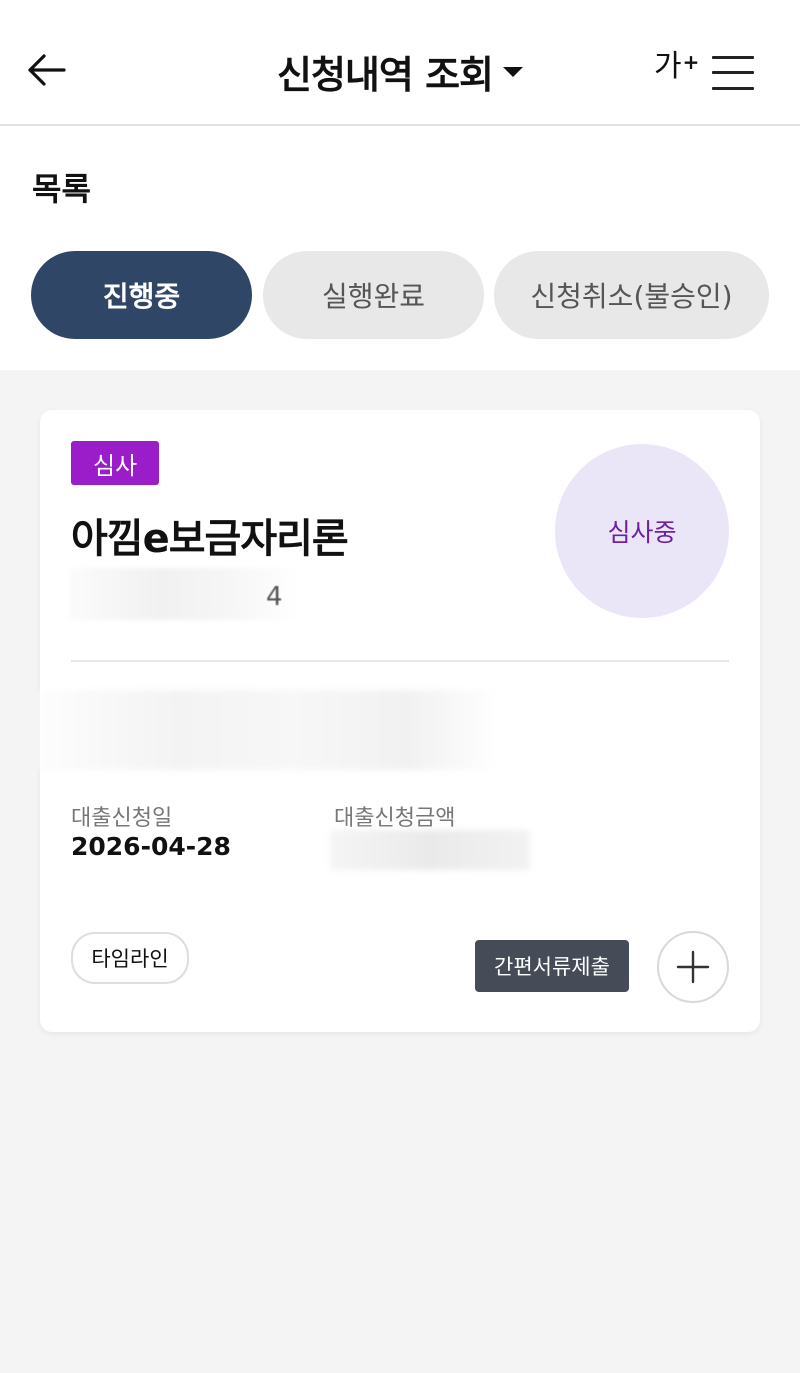 This screenshot has width=800, height=1373. What do you see at coordinates (122, 818) in the screenshot?
I see `application-date-label: 대출신청일` at bounding box center [122, 818].